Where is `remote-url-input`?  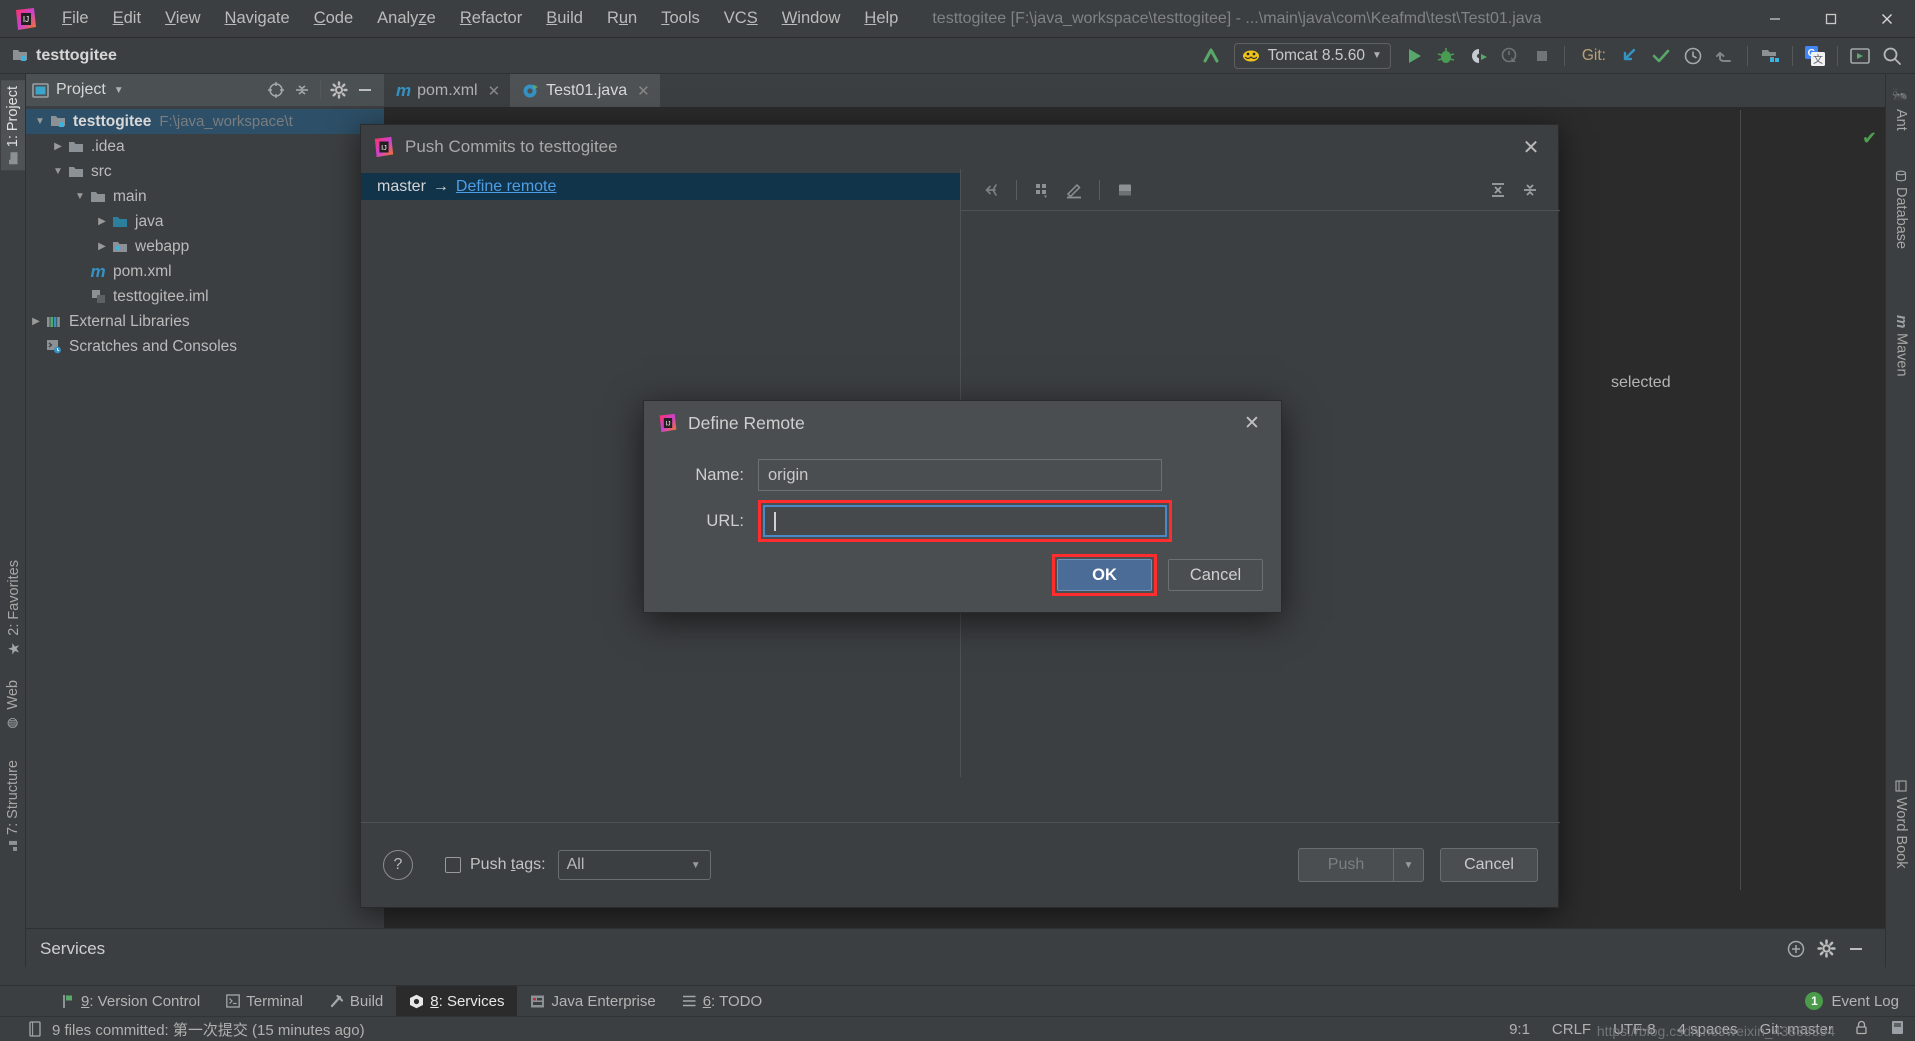 remote-url-input is located at coordinates (965, 521).